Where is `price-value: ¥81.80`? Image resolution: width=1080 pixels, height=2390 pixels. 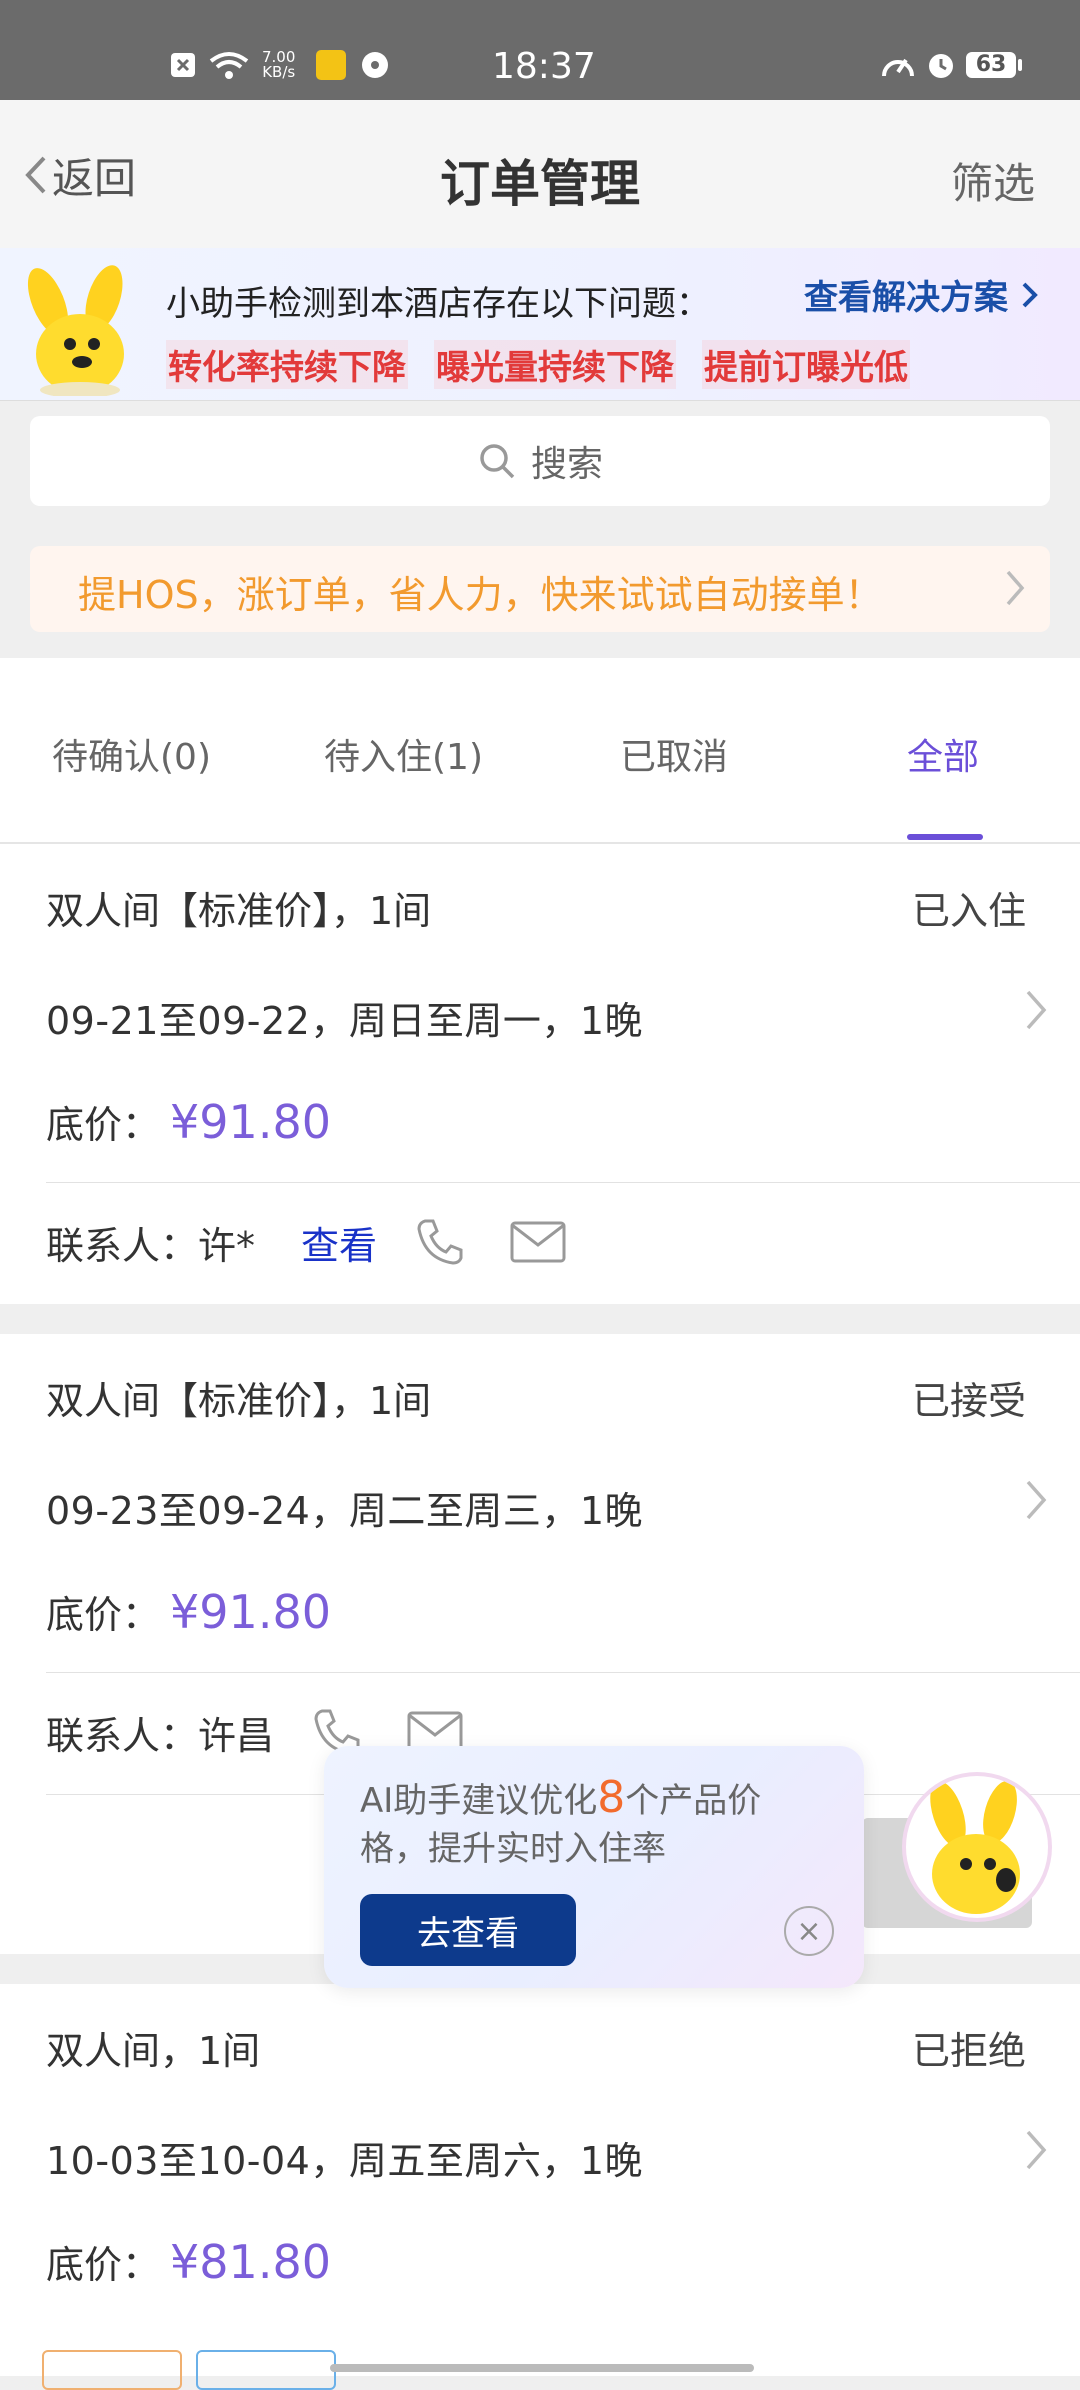
price-value: ¥81.80 is located at coordinates (250, 2262).